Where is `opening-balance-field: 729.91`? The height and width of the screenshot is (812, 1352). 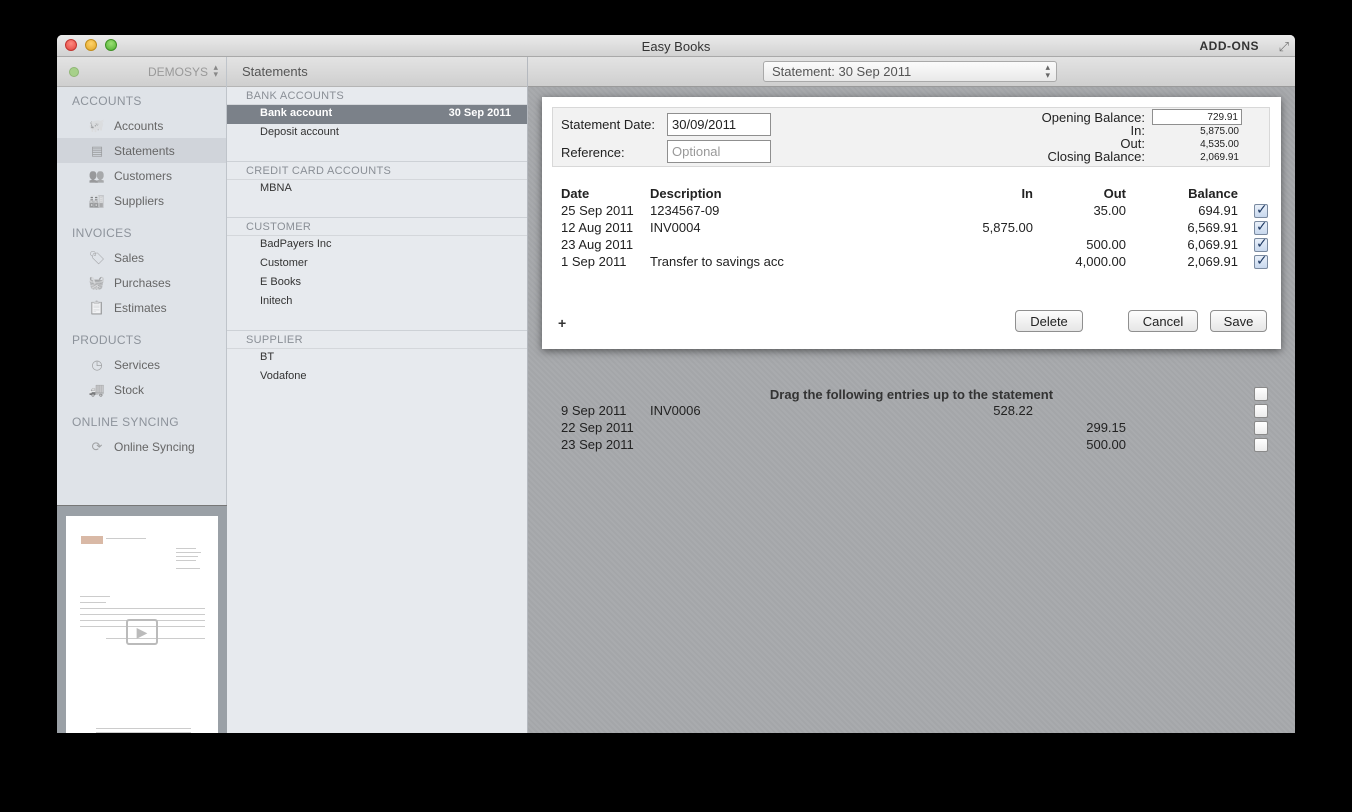
opening-balance-field: 729.91 is located at coordinates (1197, 117).